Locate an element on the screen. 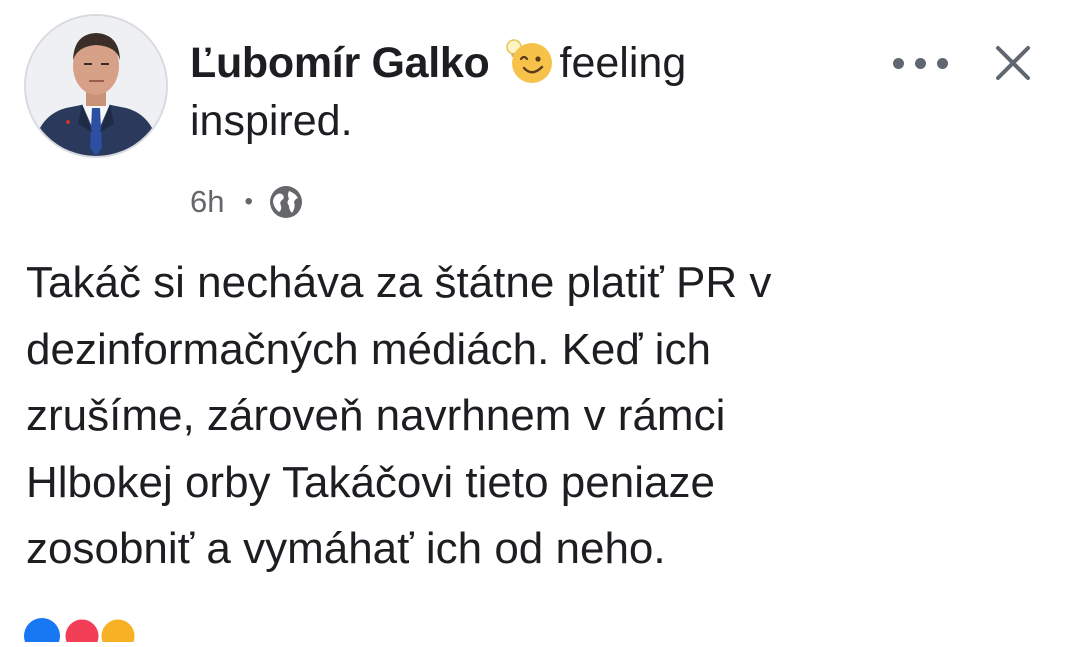 The width and height of the screenshot is (1080, 647). feeling-value: inspired. is located at coordinates (271, 121).